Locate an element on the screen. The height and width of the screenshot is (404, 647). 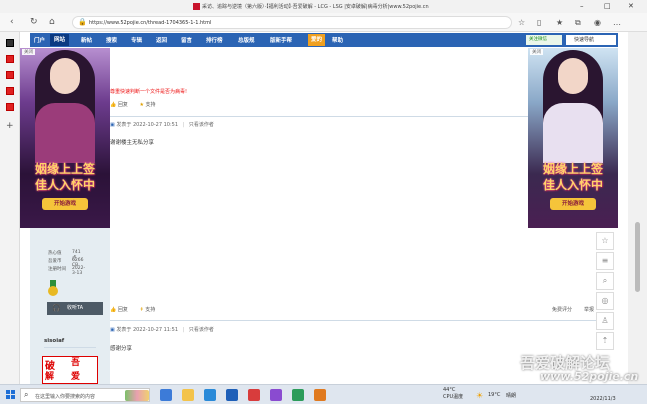
stat-coins: 吾爱币 6266 CB is located at coordinates (66, 263).